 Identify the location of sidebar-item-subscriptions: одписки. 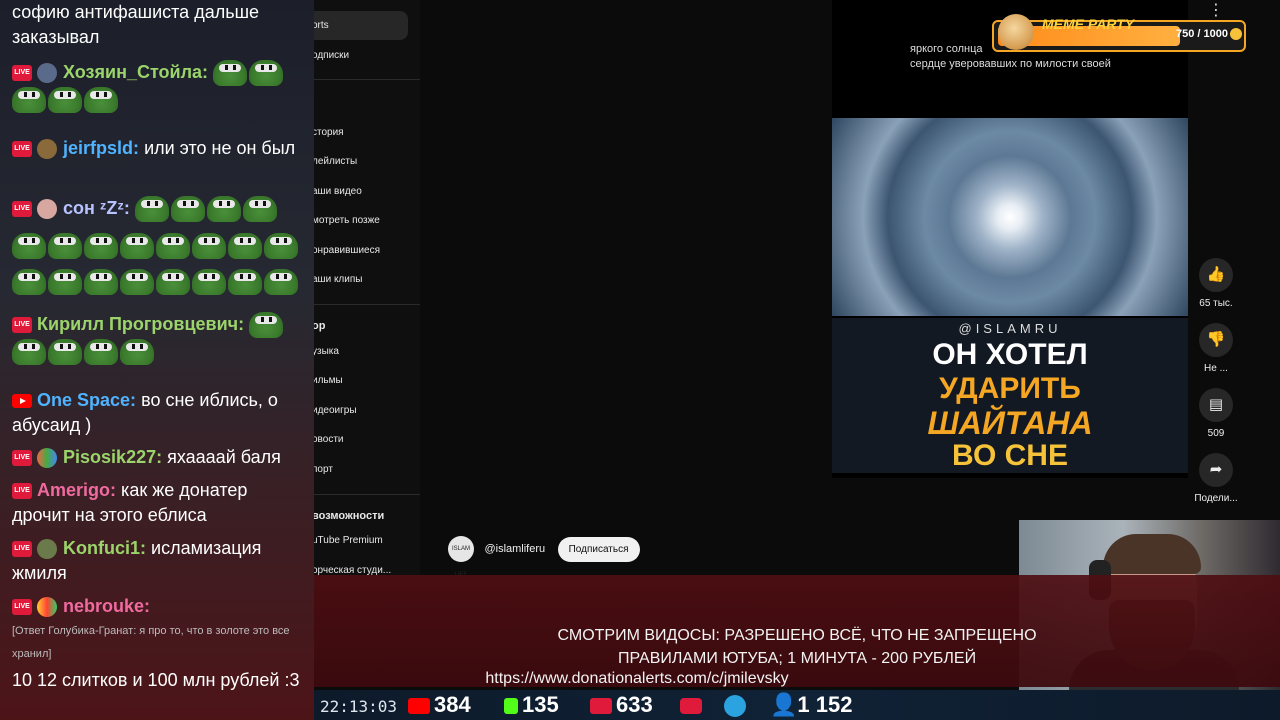
(330, 55).